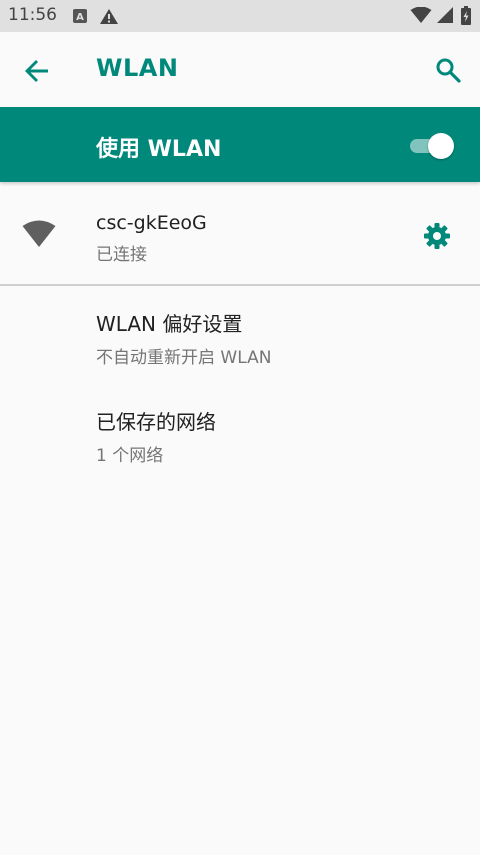 This screenshot has height=855, width=480. I want to click on wlan-toggle, so click(432, 145).